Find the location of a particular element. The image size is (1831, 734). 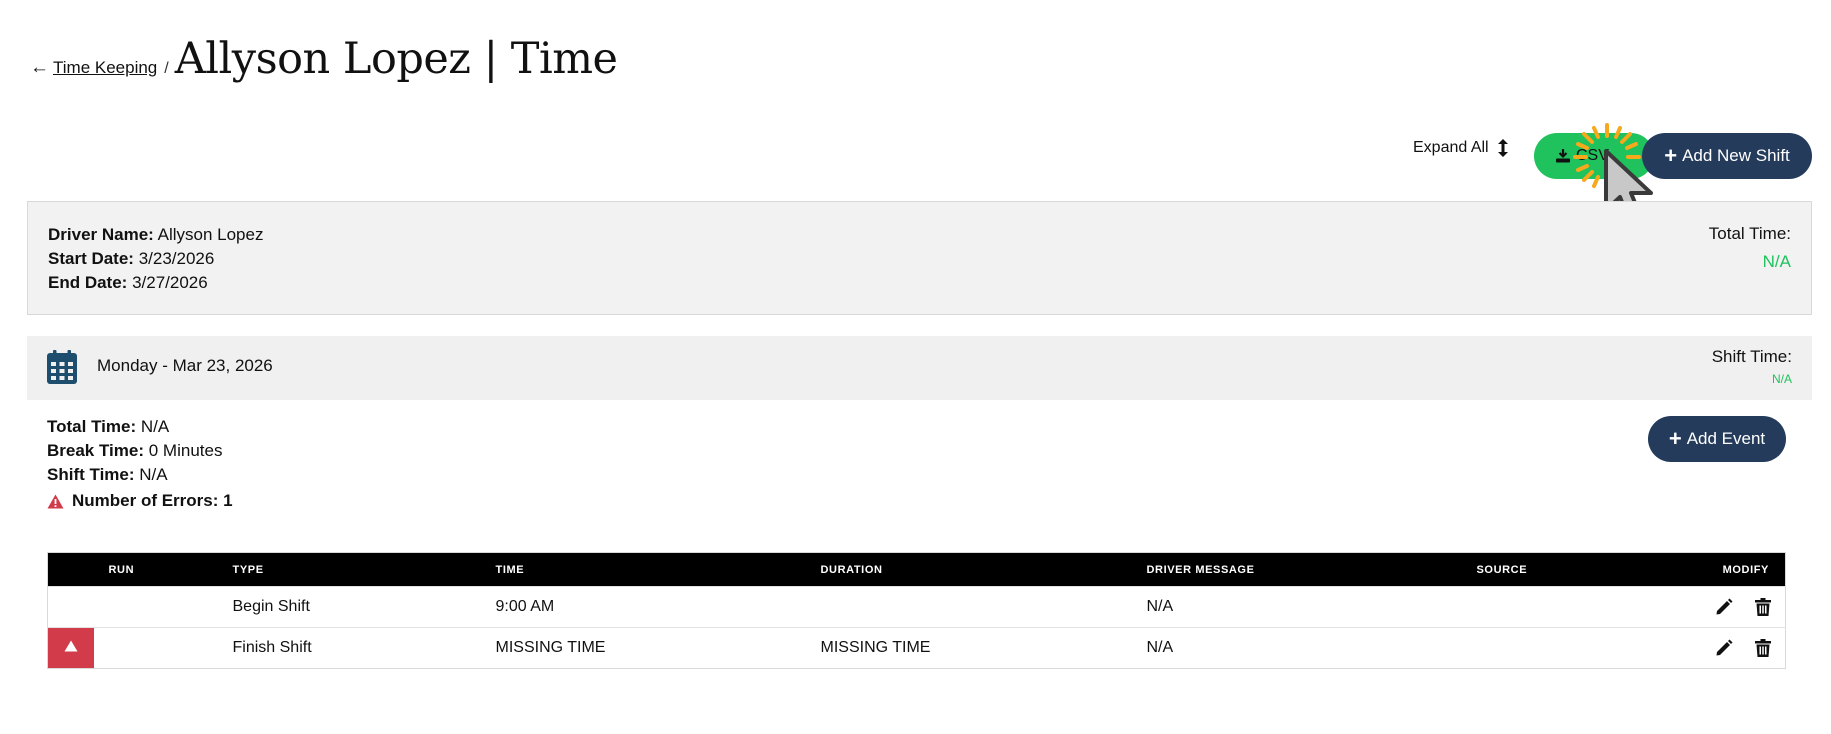

day-break-time-value: 0 Minutes is located at coordinates (185, 450).